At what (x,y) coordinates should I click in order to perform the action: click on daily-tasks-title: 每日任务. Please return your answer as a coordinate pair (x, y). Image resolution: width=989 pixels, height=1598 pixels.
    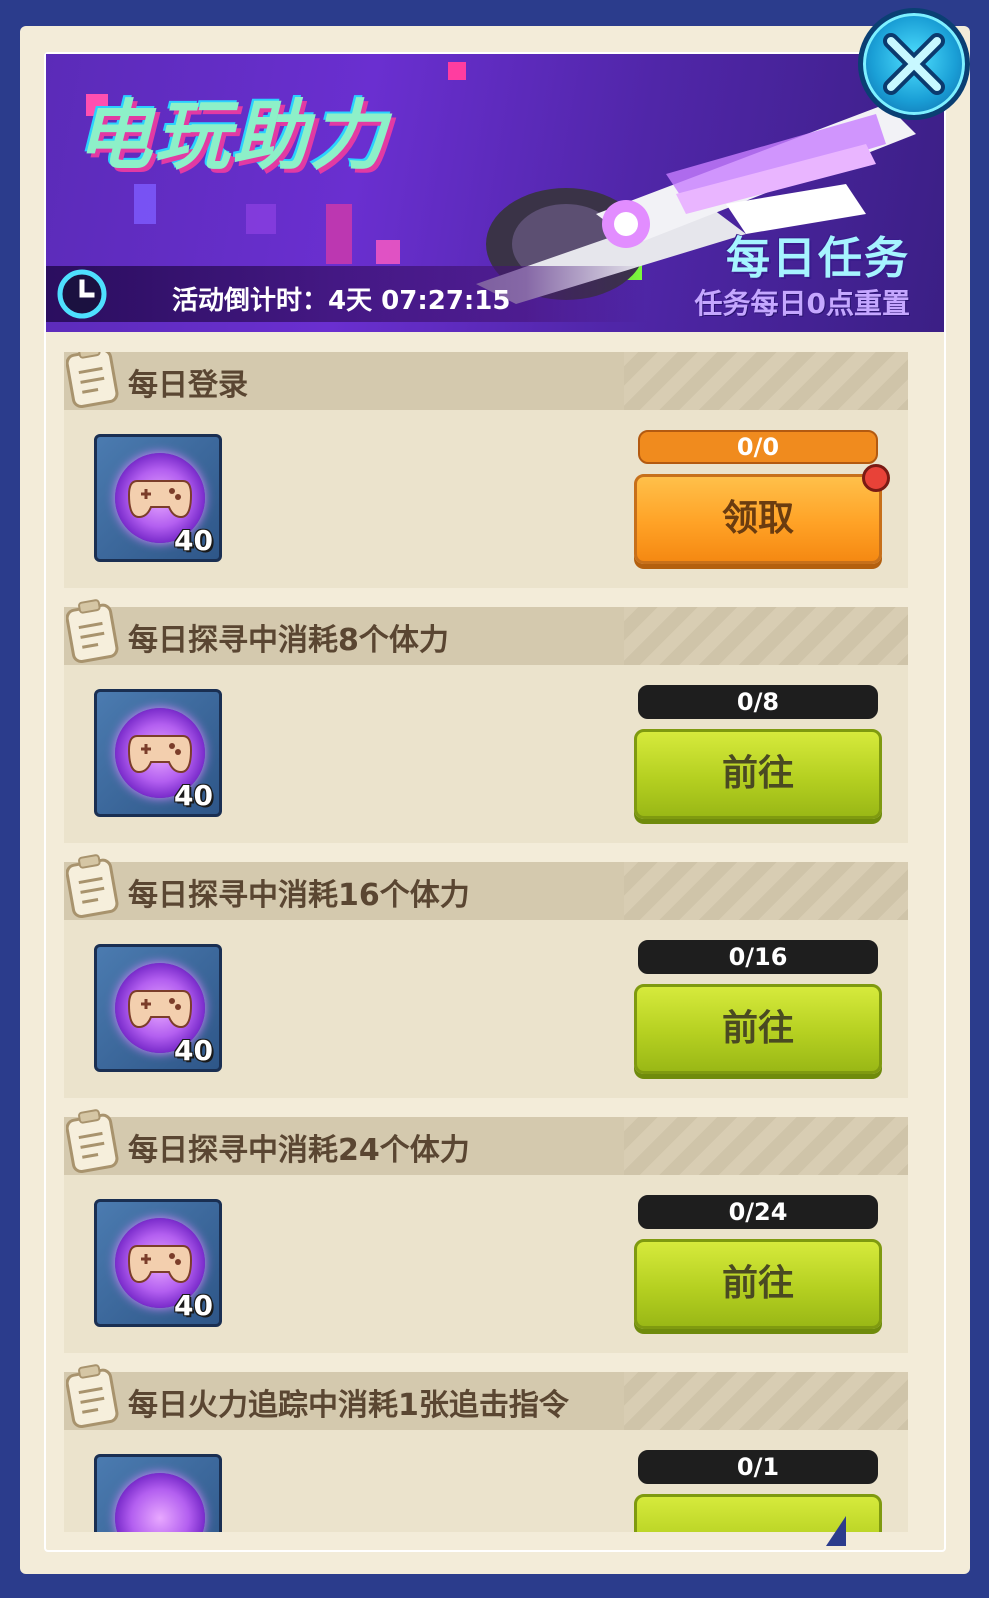
    Looking at the image, I should click on (818, 258).